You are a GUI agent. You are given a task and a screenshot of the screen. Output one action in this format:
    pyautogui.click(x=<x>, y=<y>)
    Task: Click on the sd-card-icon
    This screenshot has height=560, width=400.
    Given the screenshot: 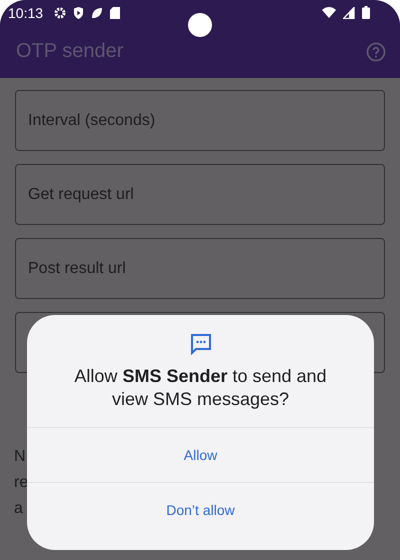 What is the action you would take?
    pyautogui.click(x=115, y=12)
    